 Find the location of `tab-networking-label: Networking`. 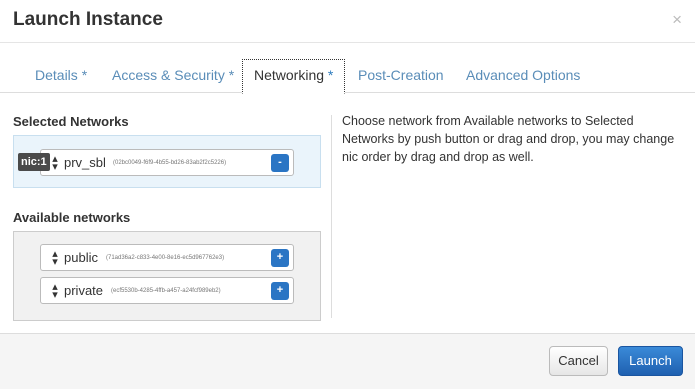

tab-networking-label: Networking is located at coordinates (289, 75).